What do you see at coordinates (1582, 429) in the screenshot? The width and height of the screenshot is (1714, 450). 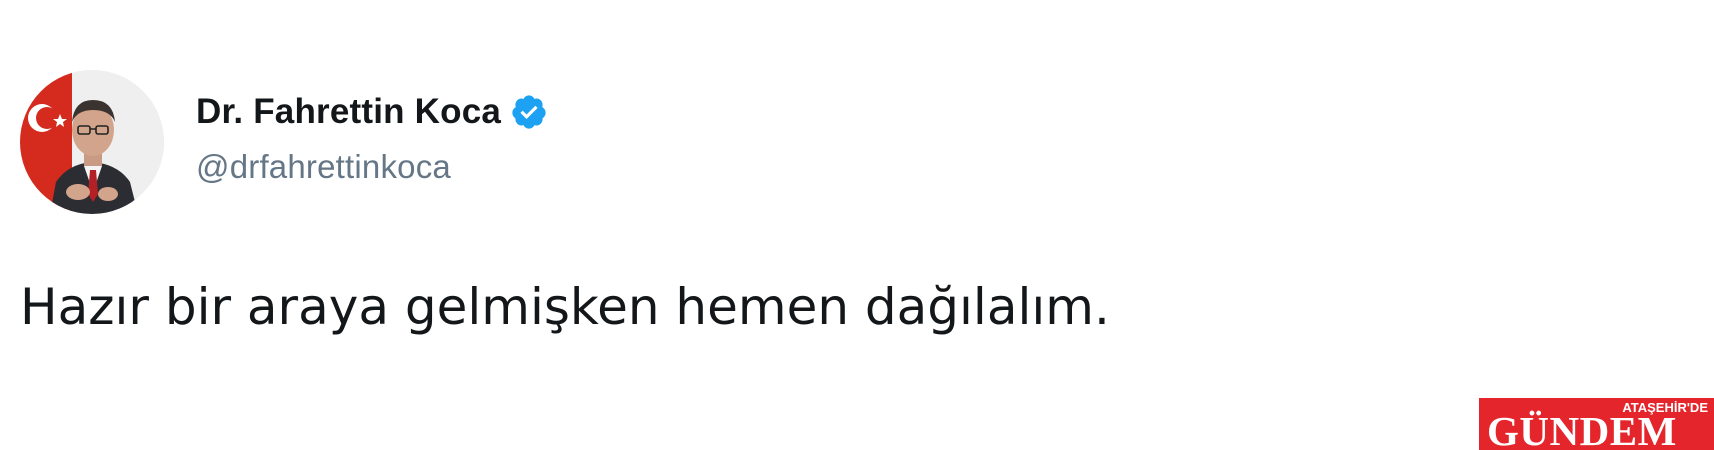 I see `watermark-title: GÜNDEM` at bounding box center [1582, 429].